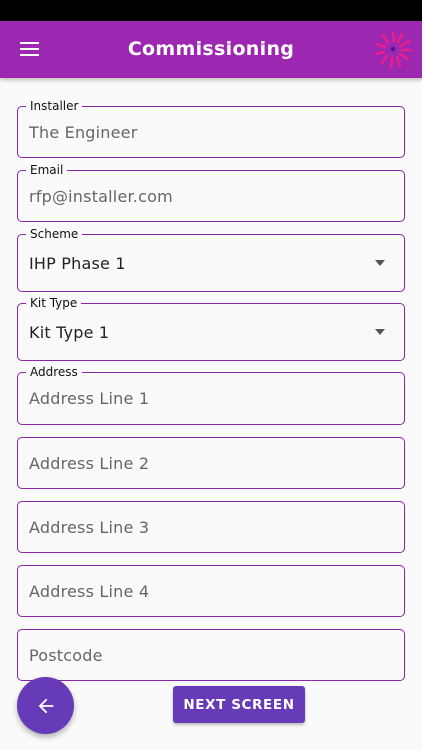 The width and height of the screenshot is (422, 750). What do you see at coordinates (89, 527) in the screenshot?
I see `address-line-3-placeholder: Address Line 3` at bounding box center [89, 527].